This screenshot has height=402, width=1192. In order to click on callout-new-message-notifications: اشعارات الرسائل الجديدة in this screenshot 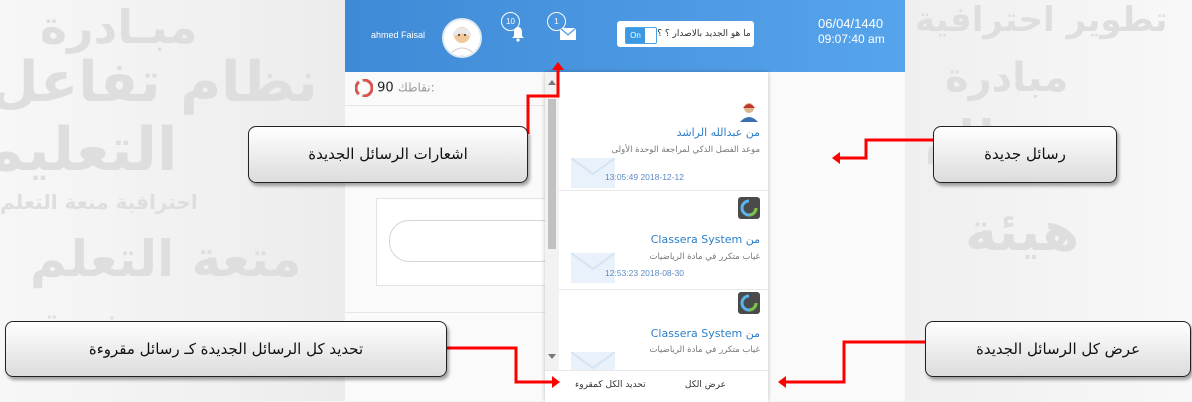, I will do `click(388, 154)`.